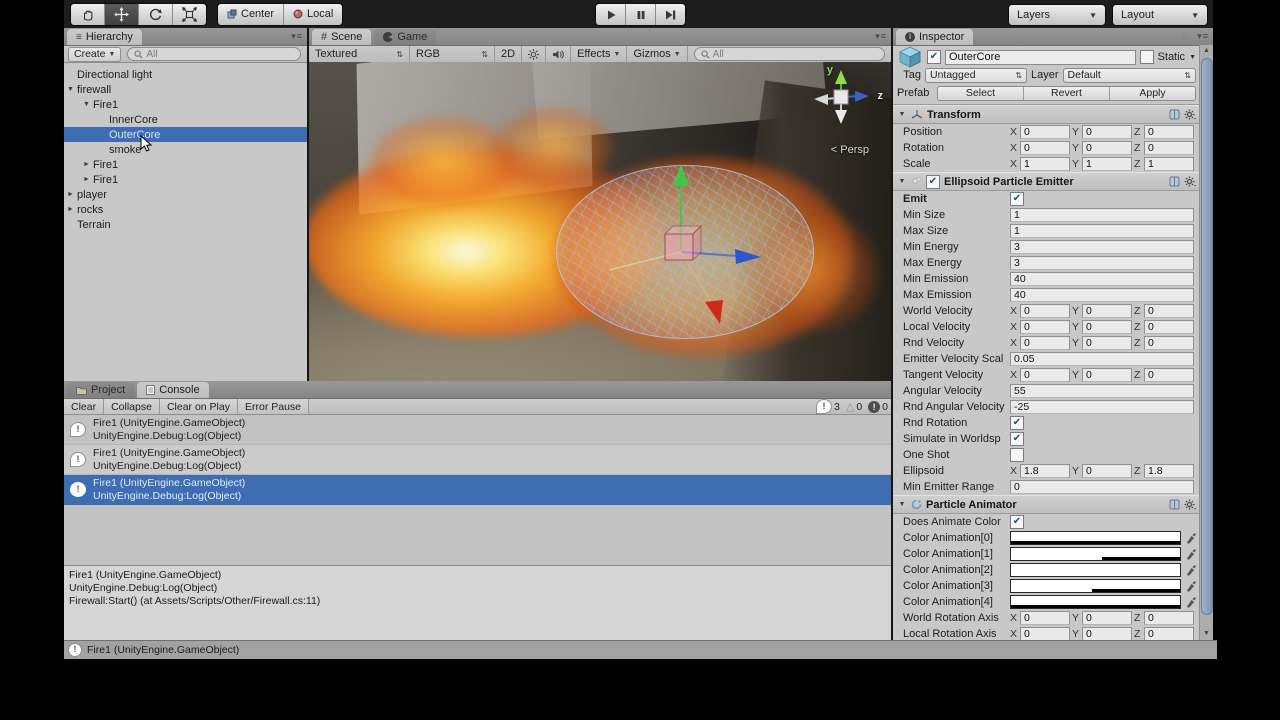 Image resolution: width=1280 pixels, height=720 pixels. Describe the element at coordinates (1192, 57) in the screenshot. I see `static-dropdown-icon: ▼` at that location.